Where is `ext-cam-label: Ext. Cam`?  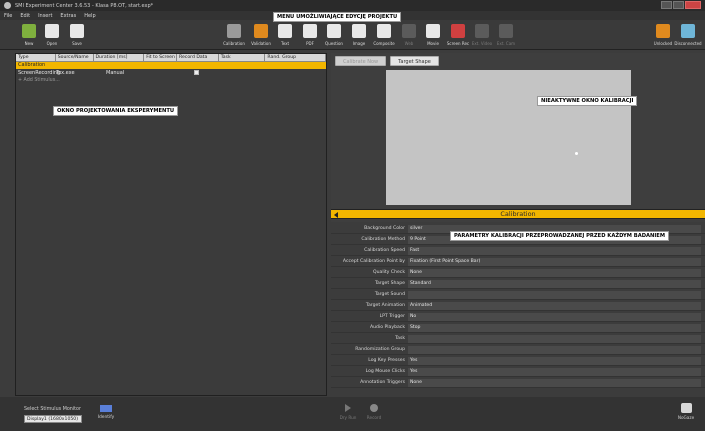
ext-cam-label: Ext. Cam is located at coordinates (506, 43).